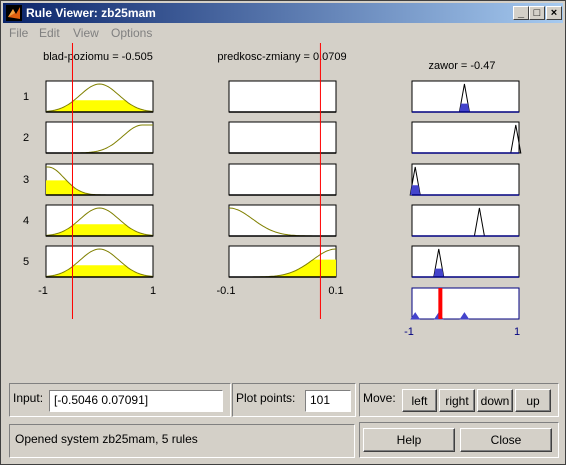 This screenshot has width=566, height=465. What do you see at coordinates (14, 13) in the screenshot?
I see `matlab-icon` at bounding box center [14, 13].